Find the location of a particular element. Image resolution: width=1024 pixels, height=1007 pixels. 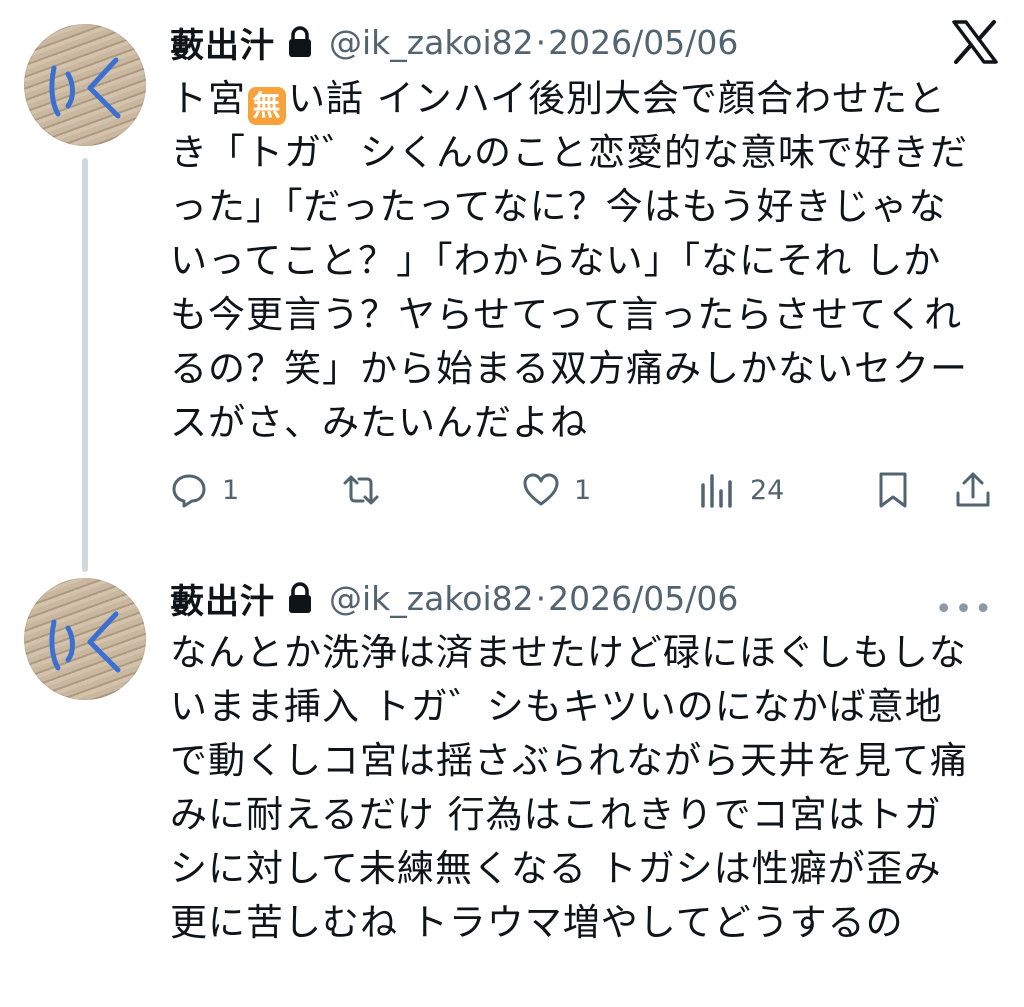

tweet-actions: 1 1 24 is located at coordinates (585, 490).